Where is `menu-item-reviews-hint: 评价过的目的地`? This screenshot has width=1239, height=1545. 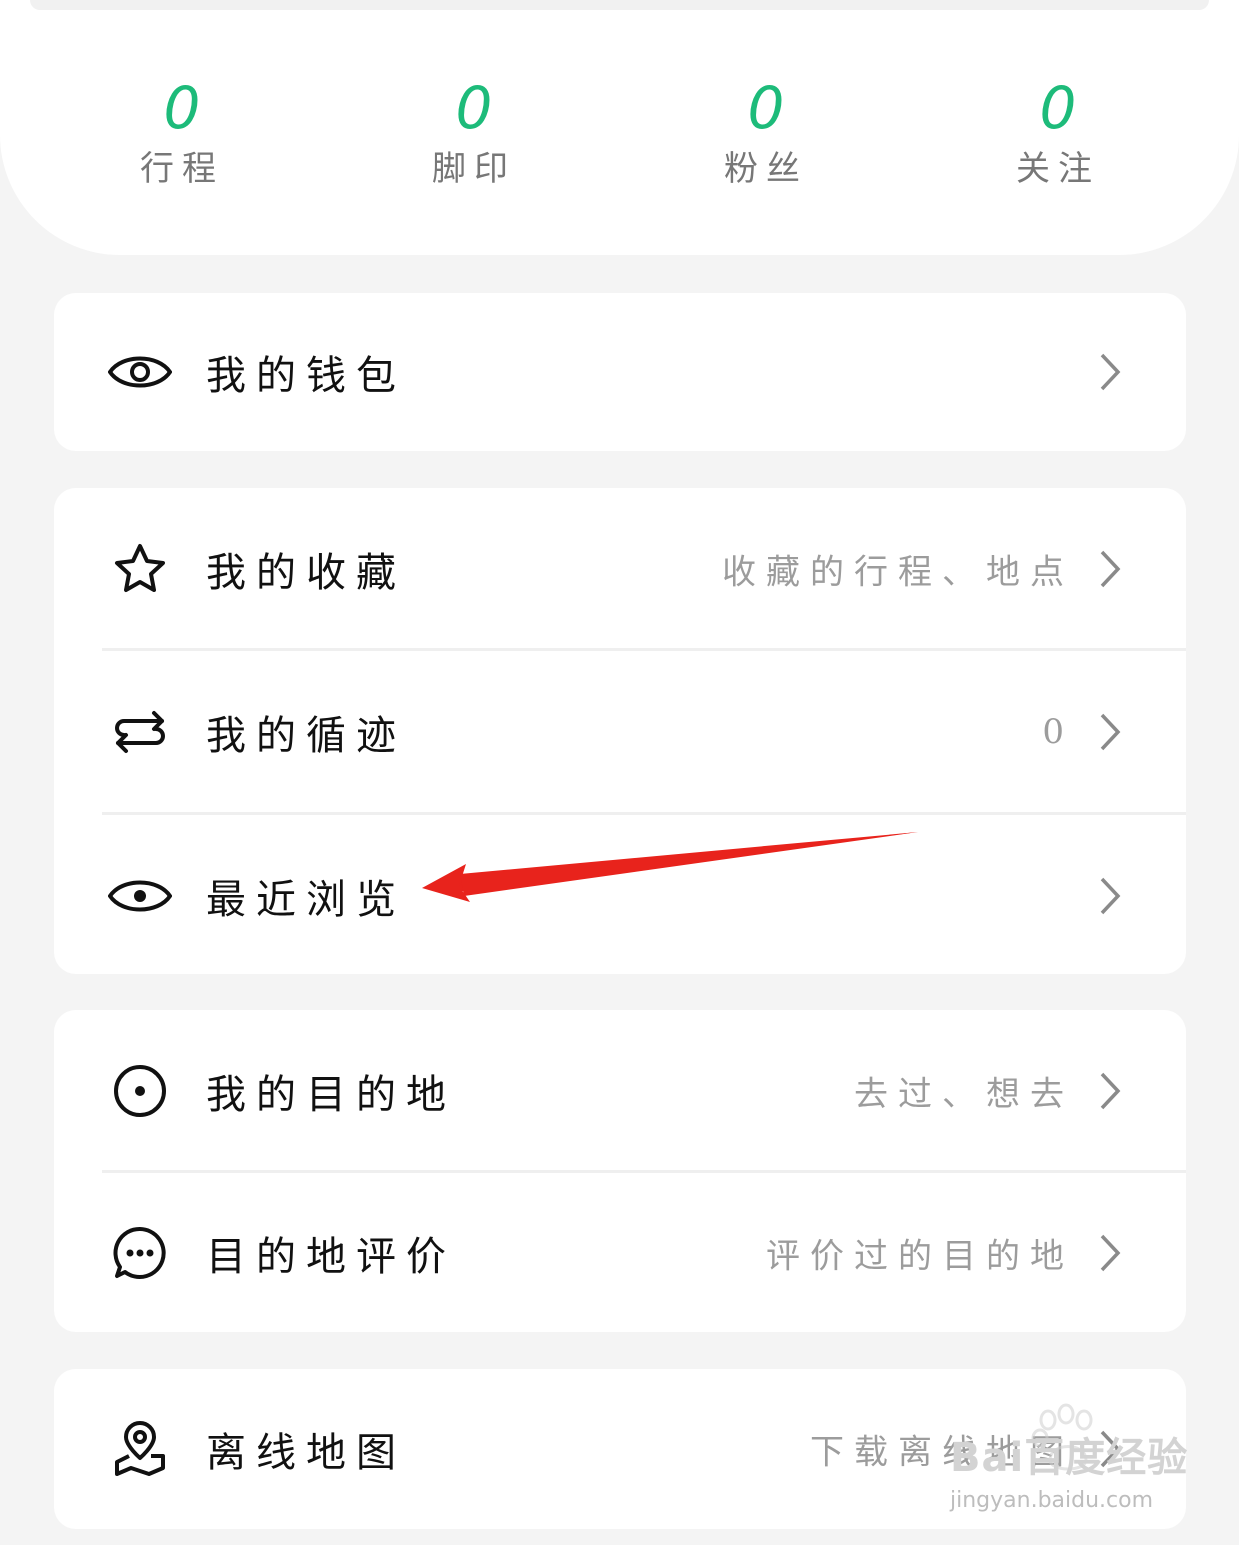
menu-item-reviews-hint: 评价过的目的地 is located at coordinates (920, 1256).